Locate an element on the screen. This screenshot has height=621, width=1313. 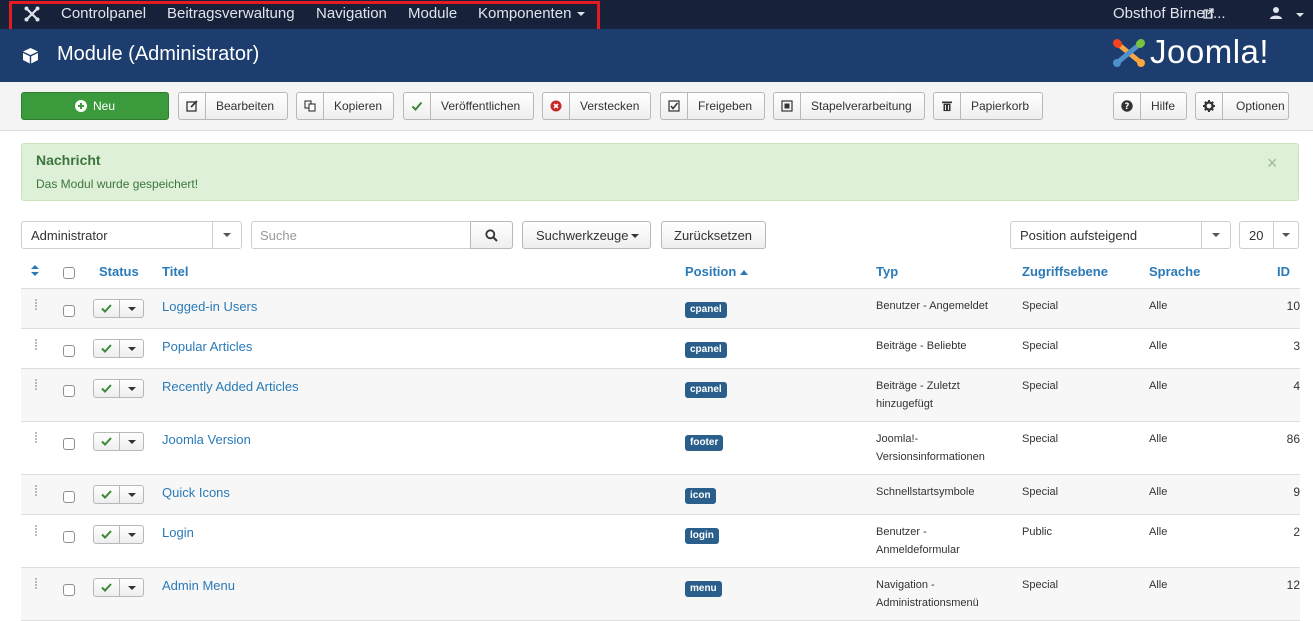
trash-button: Papierkorb is located at coordinates (988, 106).